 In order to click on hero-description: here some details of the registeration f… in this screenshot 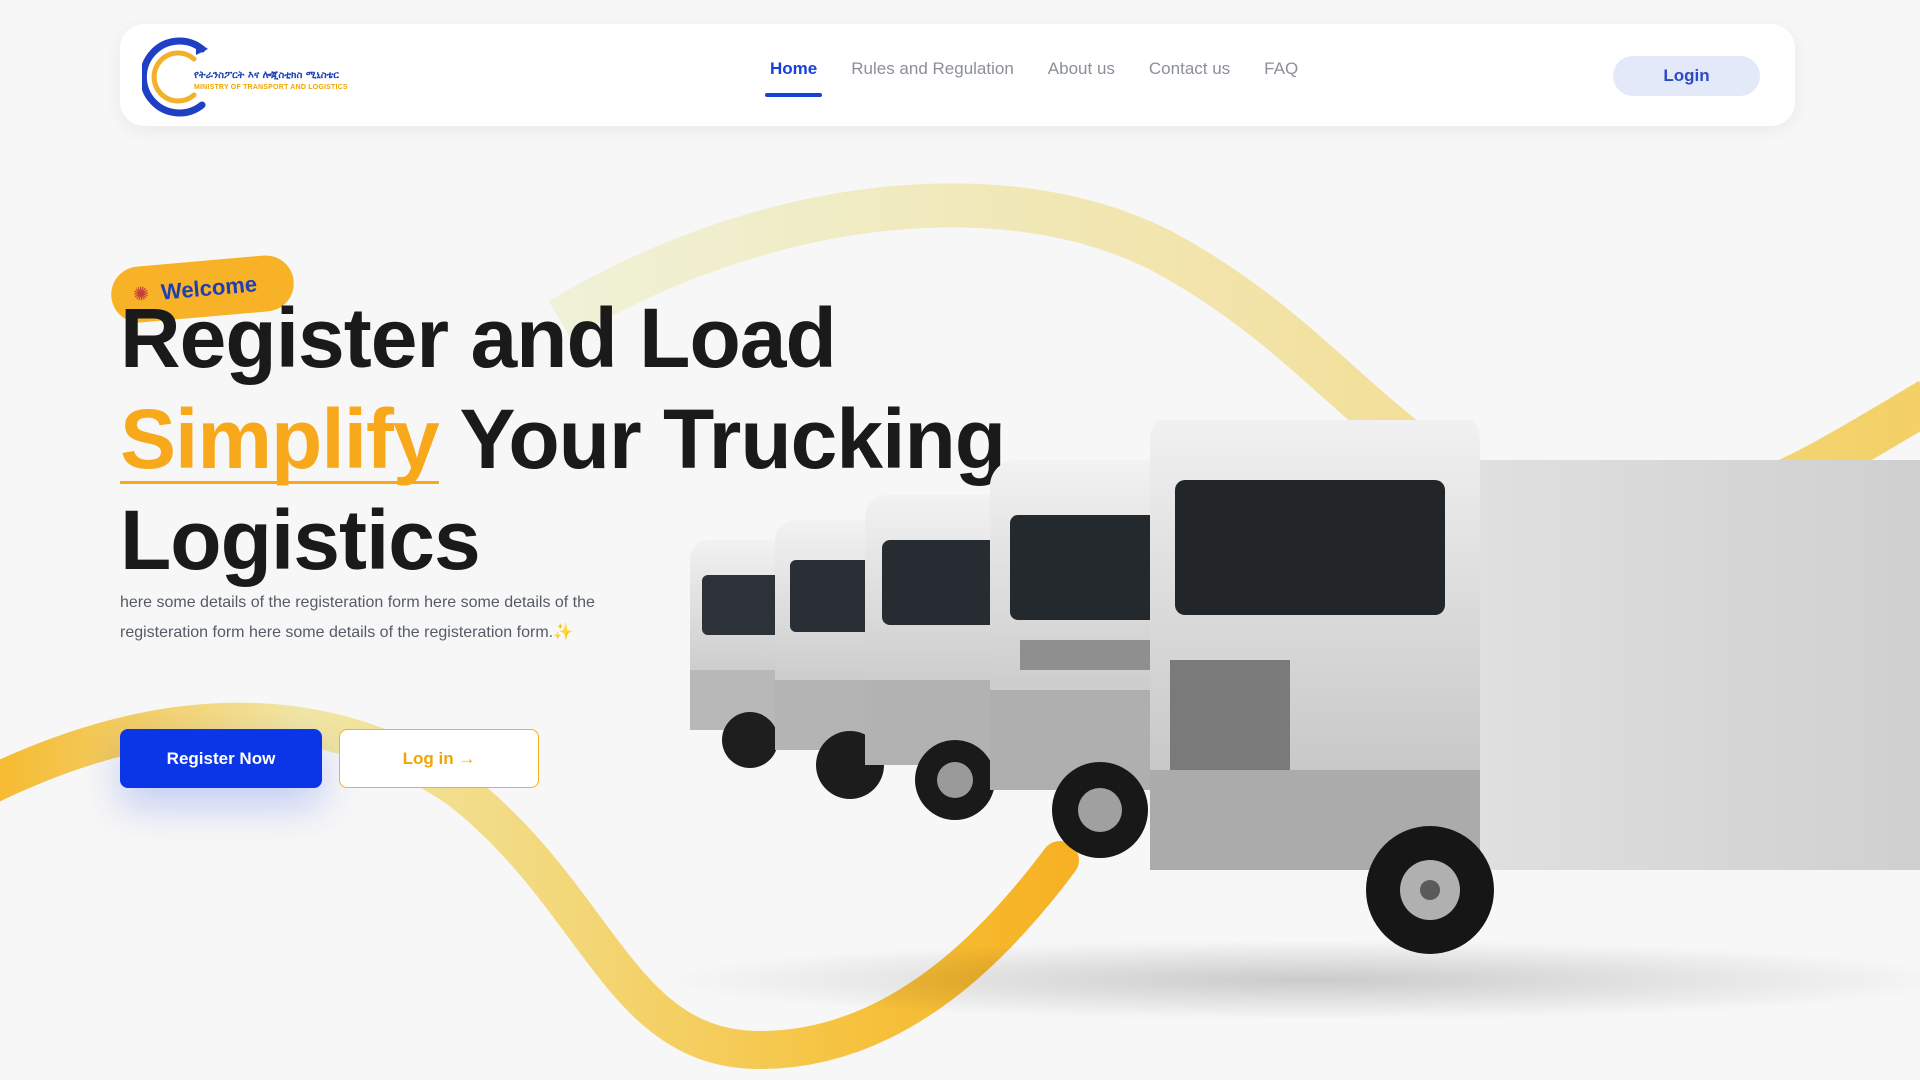, I will do `click(400, 618)`.